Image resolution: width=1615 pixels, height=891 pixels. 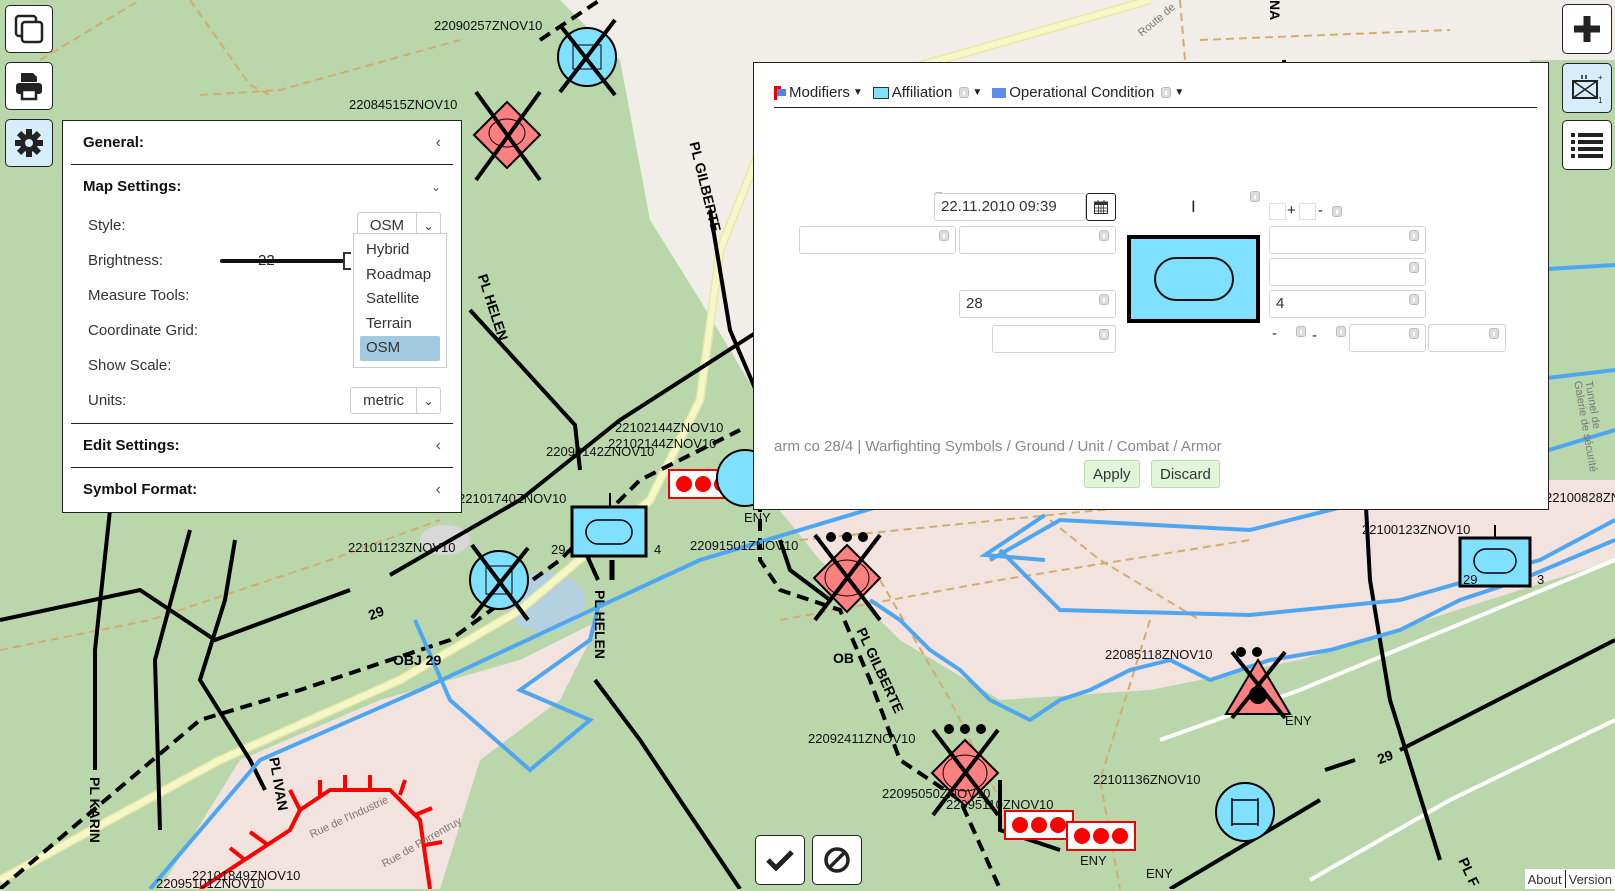 What do you see at coordinates (262, 445) in the screenshot?
I see `section-edit-settings: Edit Settings: ‹` at bounding box center [262, 445].